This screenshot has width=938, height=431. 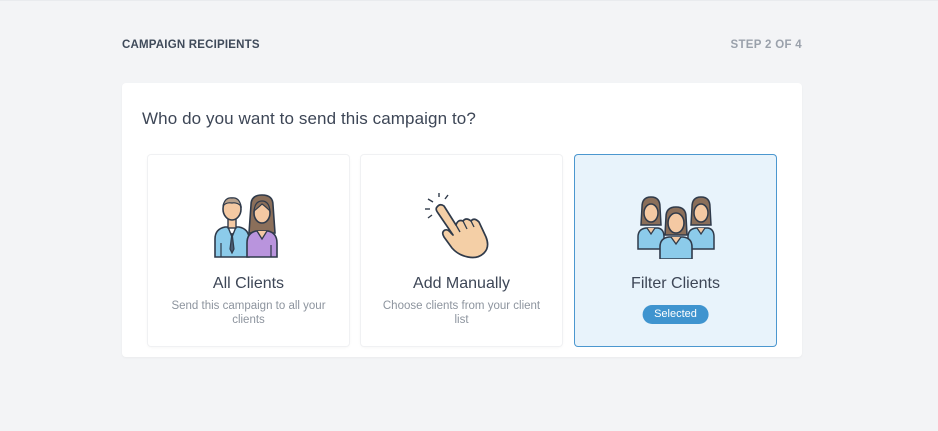 I want to click on couple-icon, so click(x=249, y=226).